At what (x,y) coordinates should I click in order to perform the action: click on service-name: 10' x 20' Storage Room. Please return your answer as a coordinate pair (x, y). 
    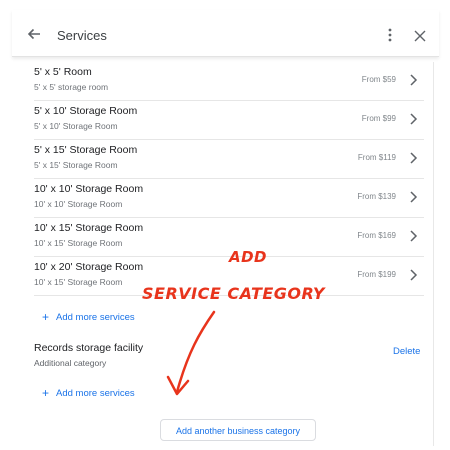
    Looking at the image, I should click on (89, 267).